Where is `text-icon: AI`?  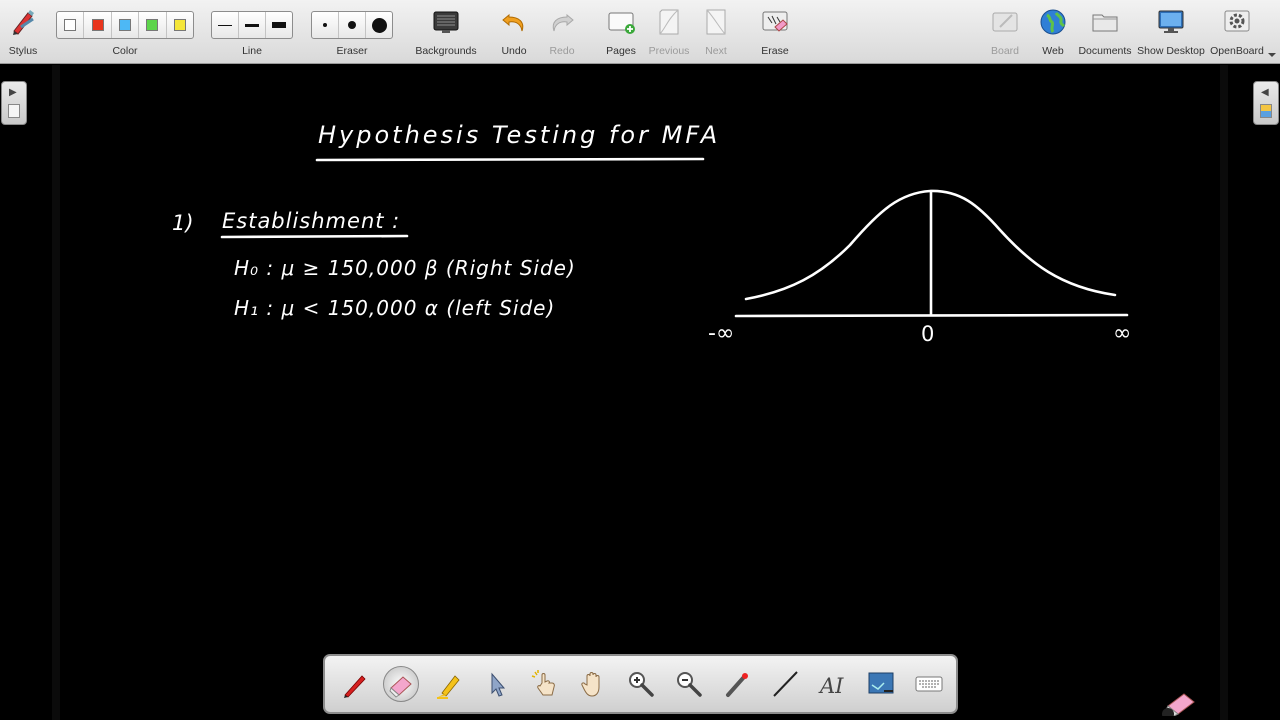 text-icon: AI is located at coordinates (831, 686).